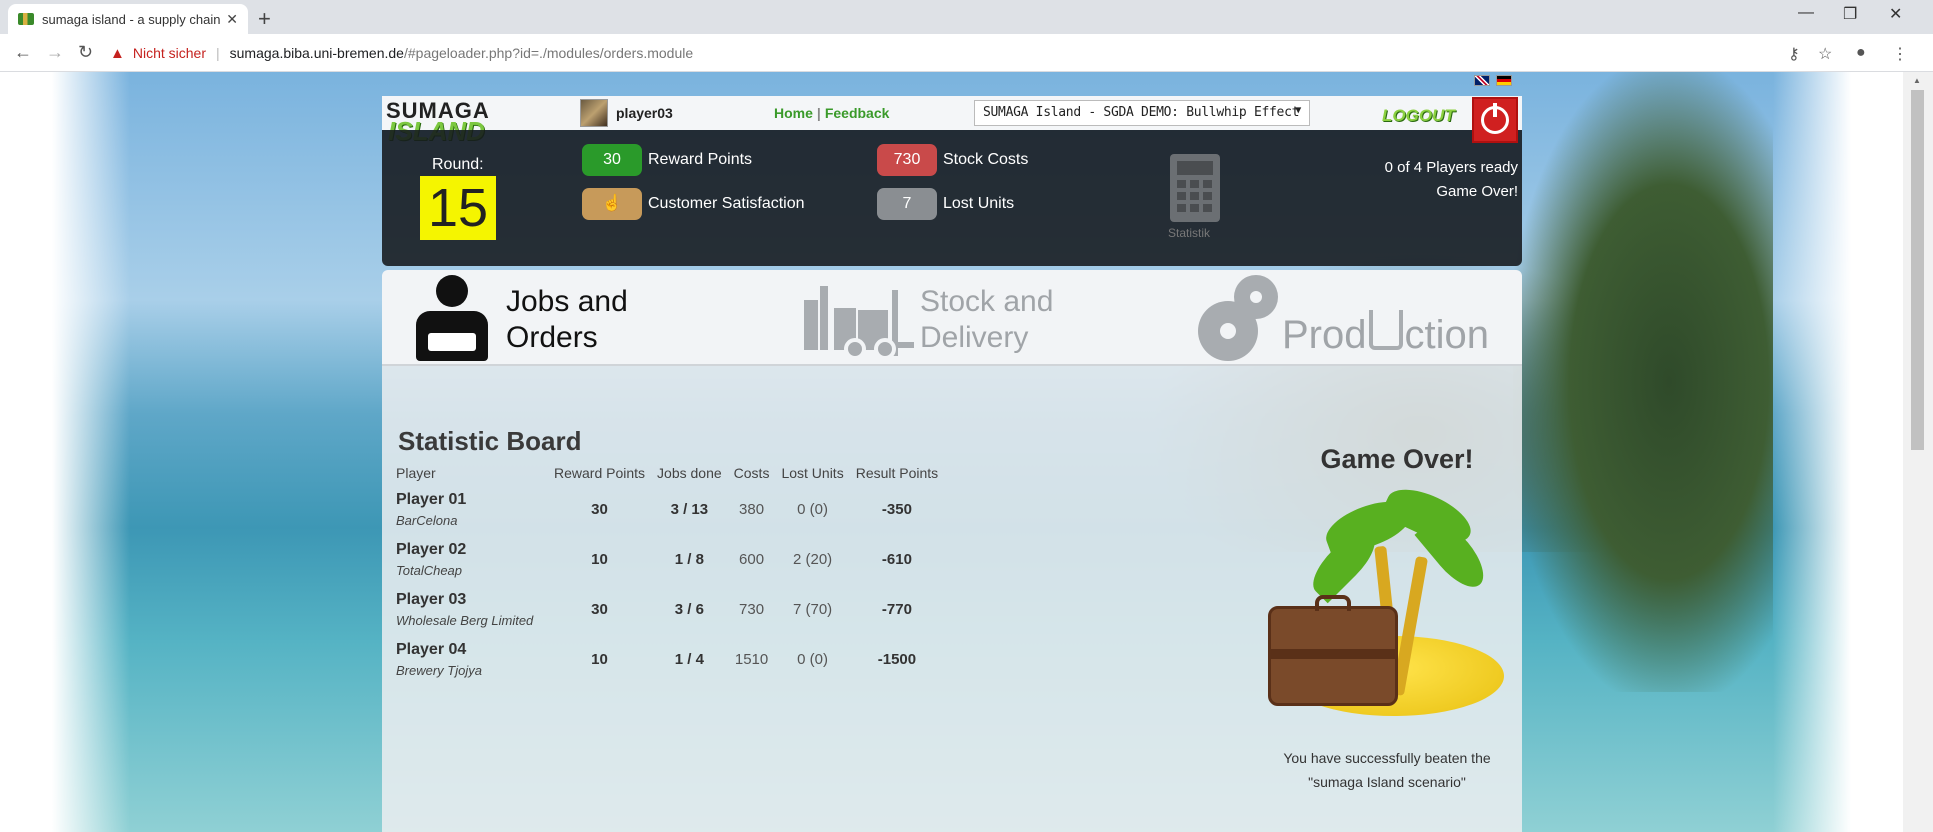  I want to click on lost-units-label: Lost Units, so click(979, 203).